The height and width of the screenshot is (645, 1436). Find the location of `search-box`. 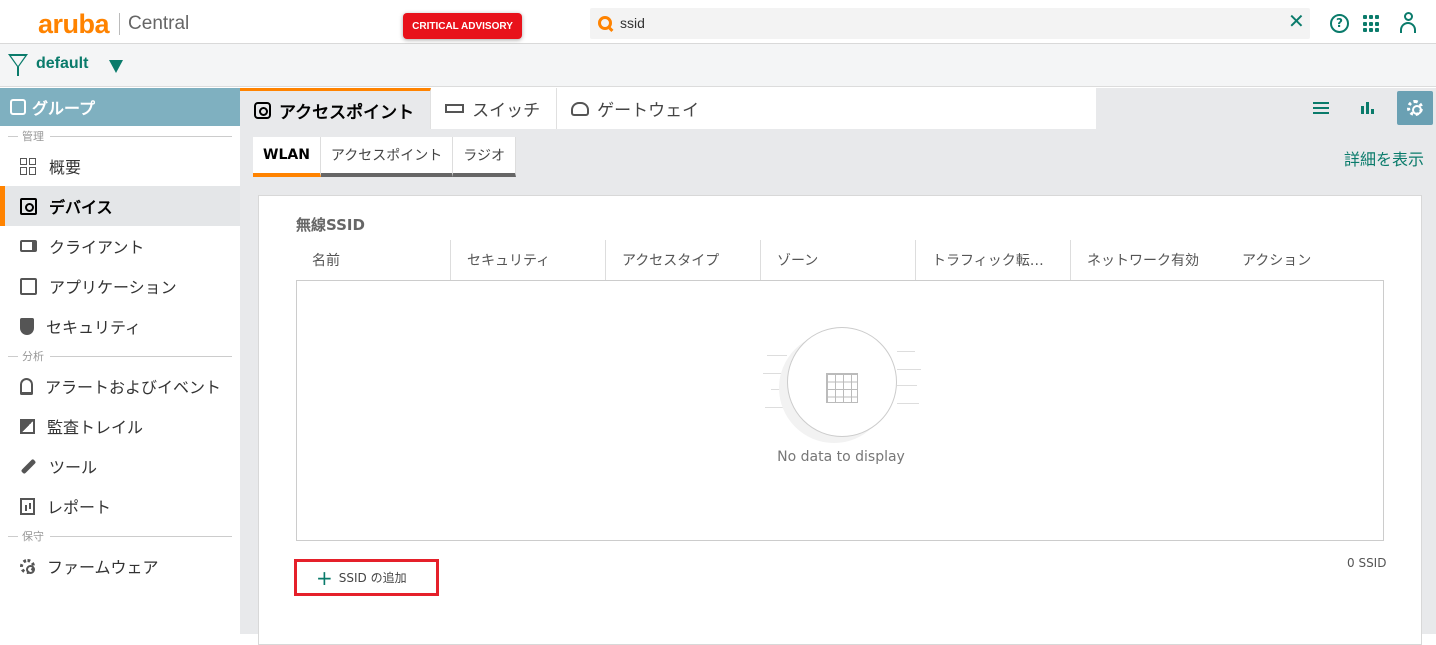

search-box is located at coordinates (950, 23).